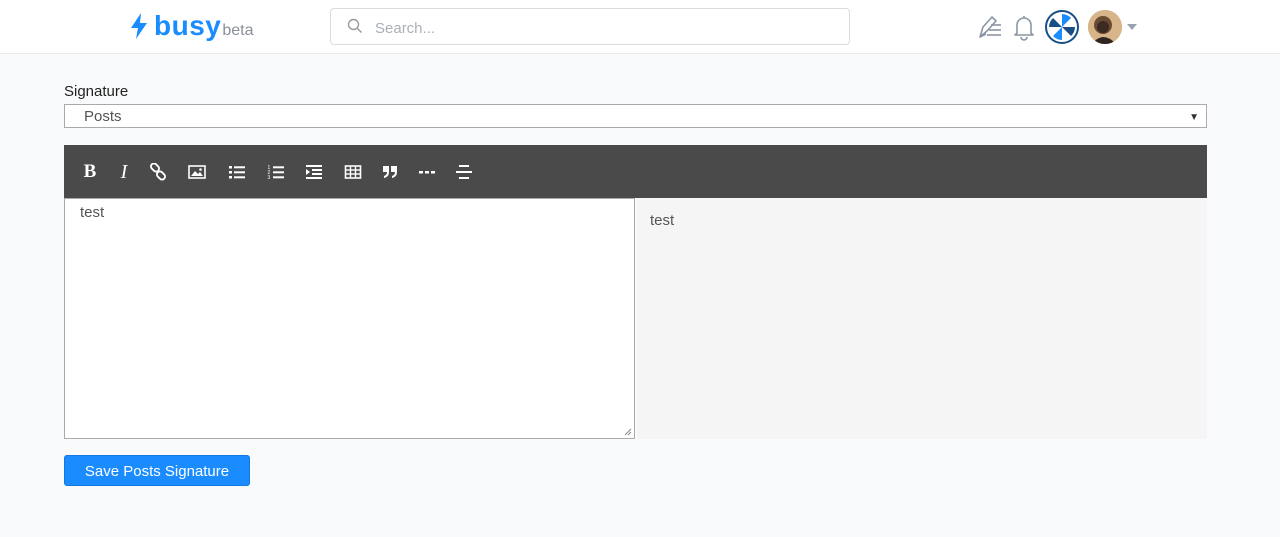 The height and width of the screenshot is (537, 1280). What do you see at coordinates (96, 91) in the screenshot?
I see `signature-label: Signature` at bounding box center [96, 91].